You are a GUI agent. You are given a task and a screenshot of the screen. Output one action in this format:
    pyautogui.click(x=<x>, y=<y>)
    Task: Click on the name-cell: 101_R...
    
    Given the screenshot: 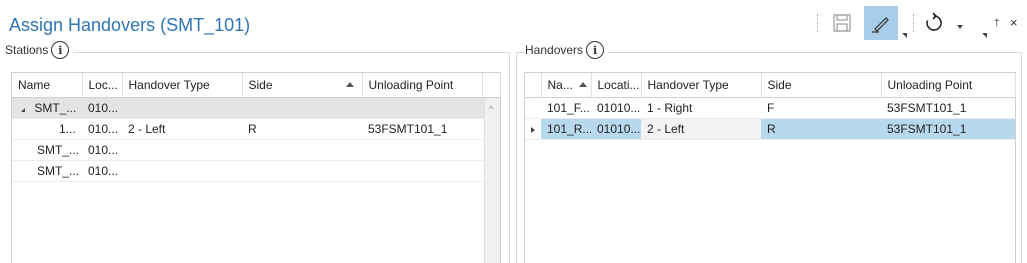 What is the action you would take?
    pyautogui.click(x=566, y=129)
    